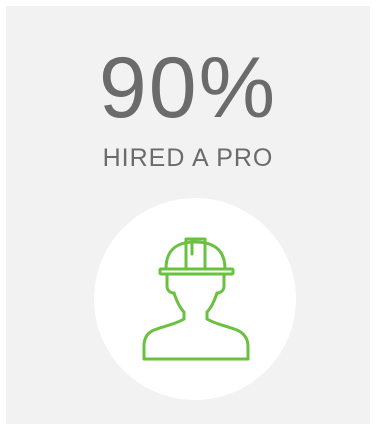 The height and width of the screenshot is (431, 376). I want to click on stat-label: HIRED A PRO, so click(188, 158).